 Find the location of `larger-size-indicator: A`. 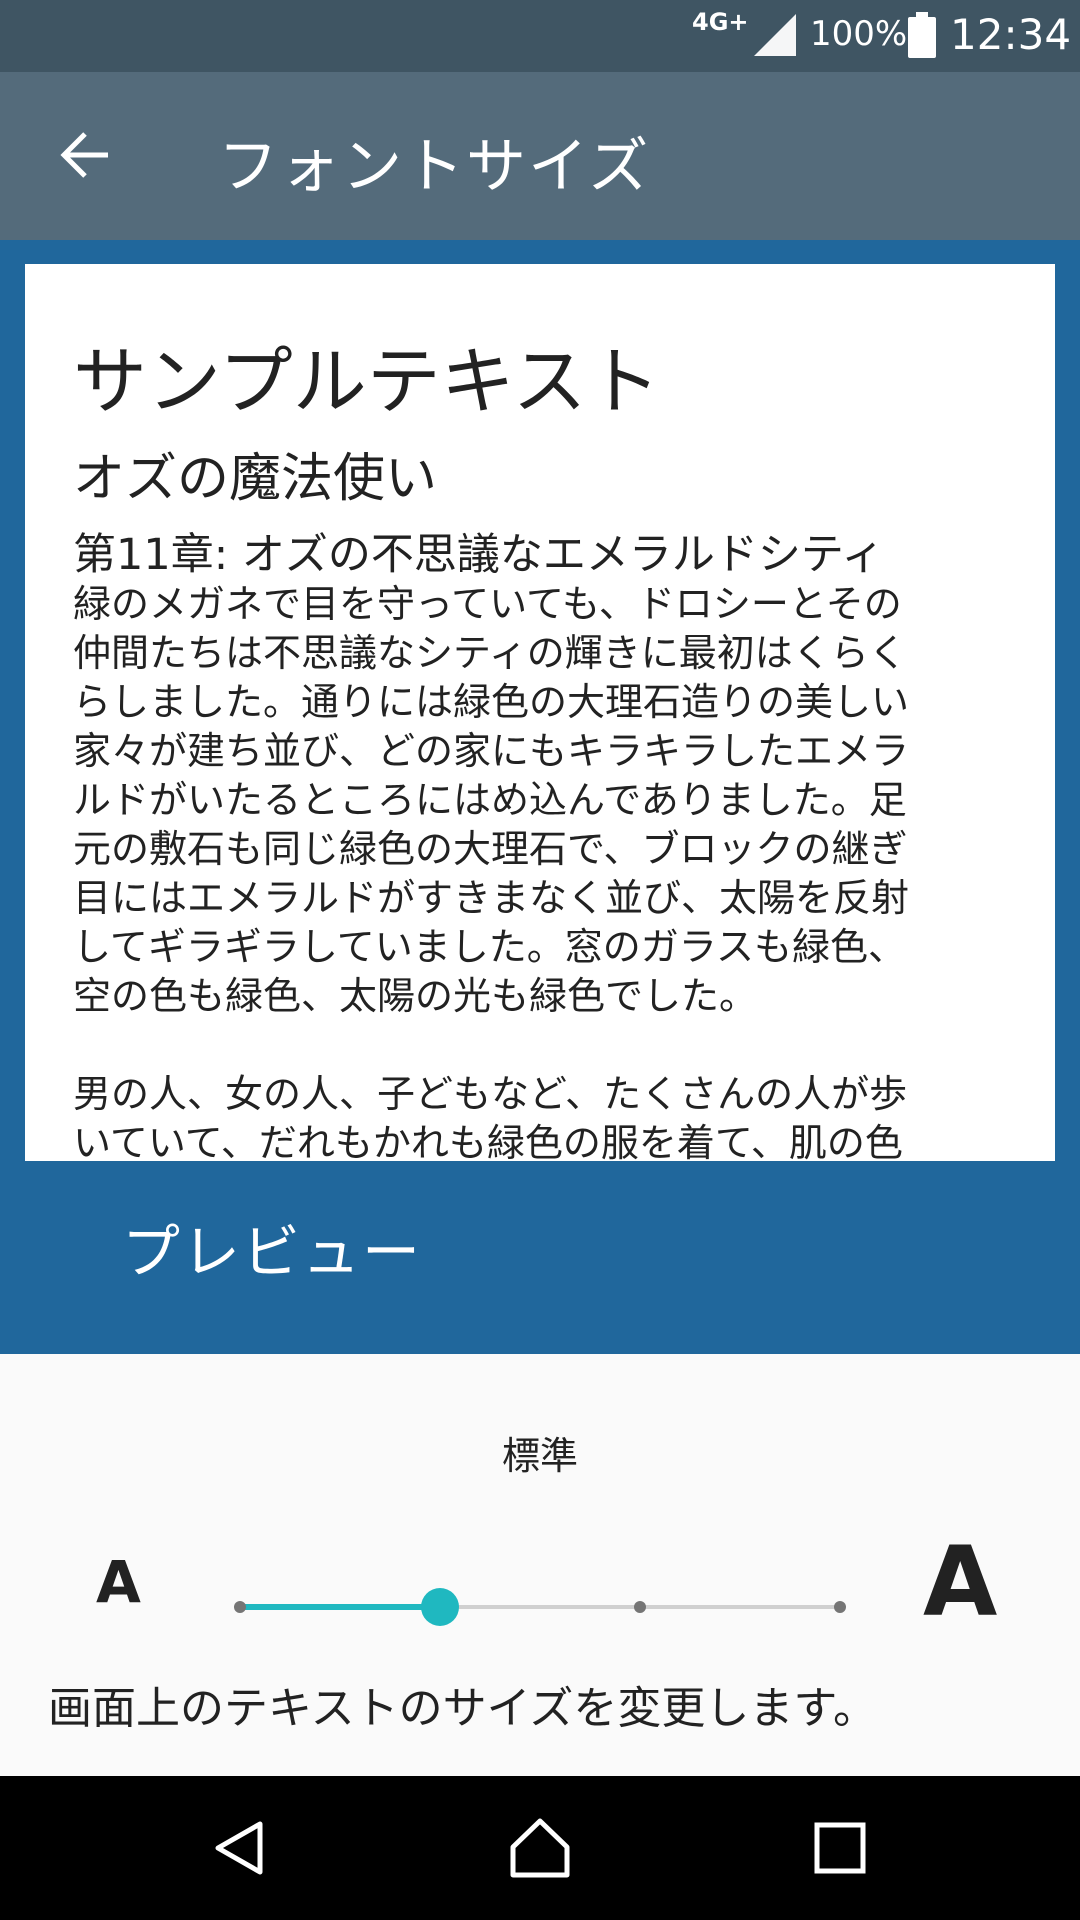

larger-size-indicator: A is located at coordinates (960, 1582).